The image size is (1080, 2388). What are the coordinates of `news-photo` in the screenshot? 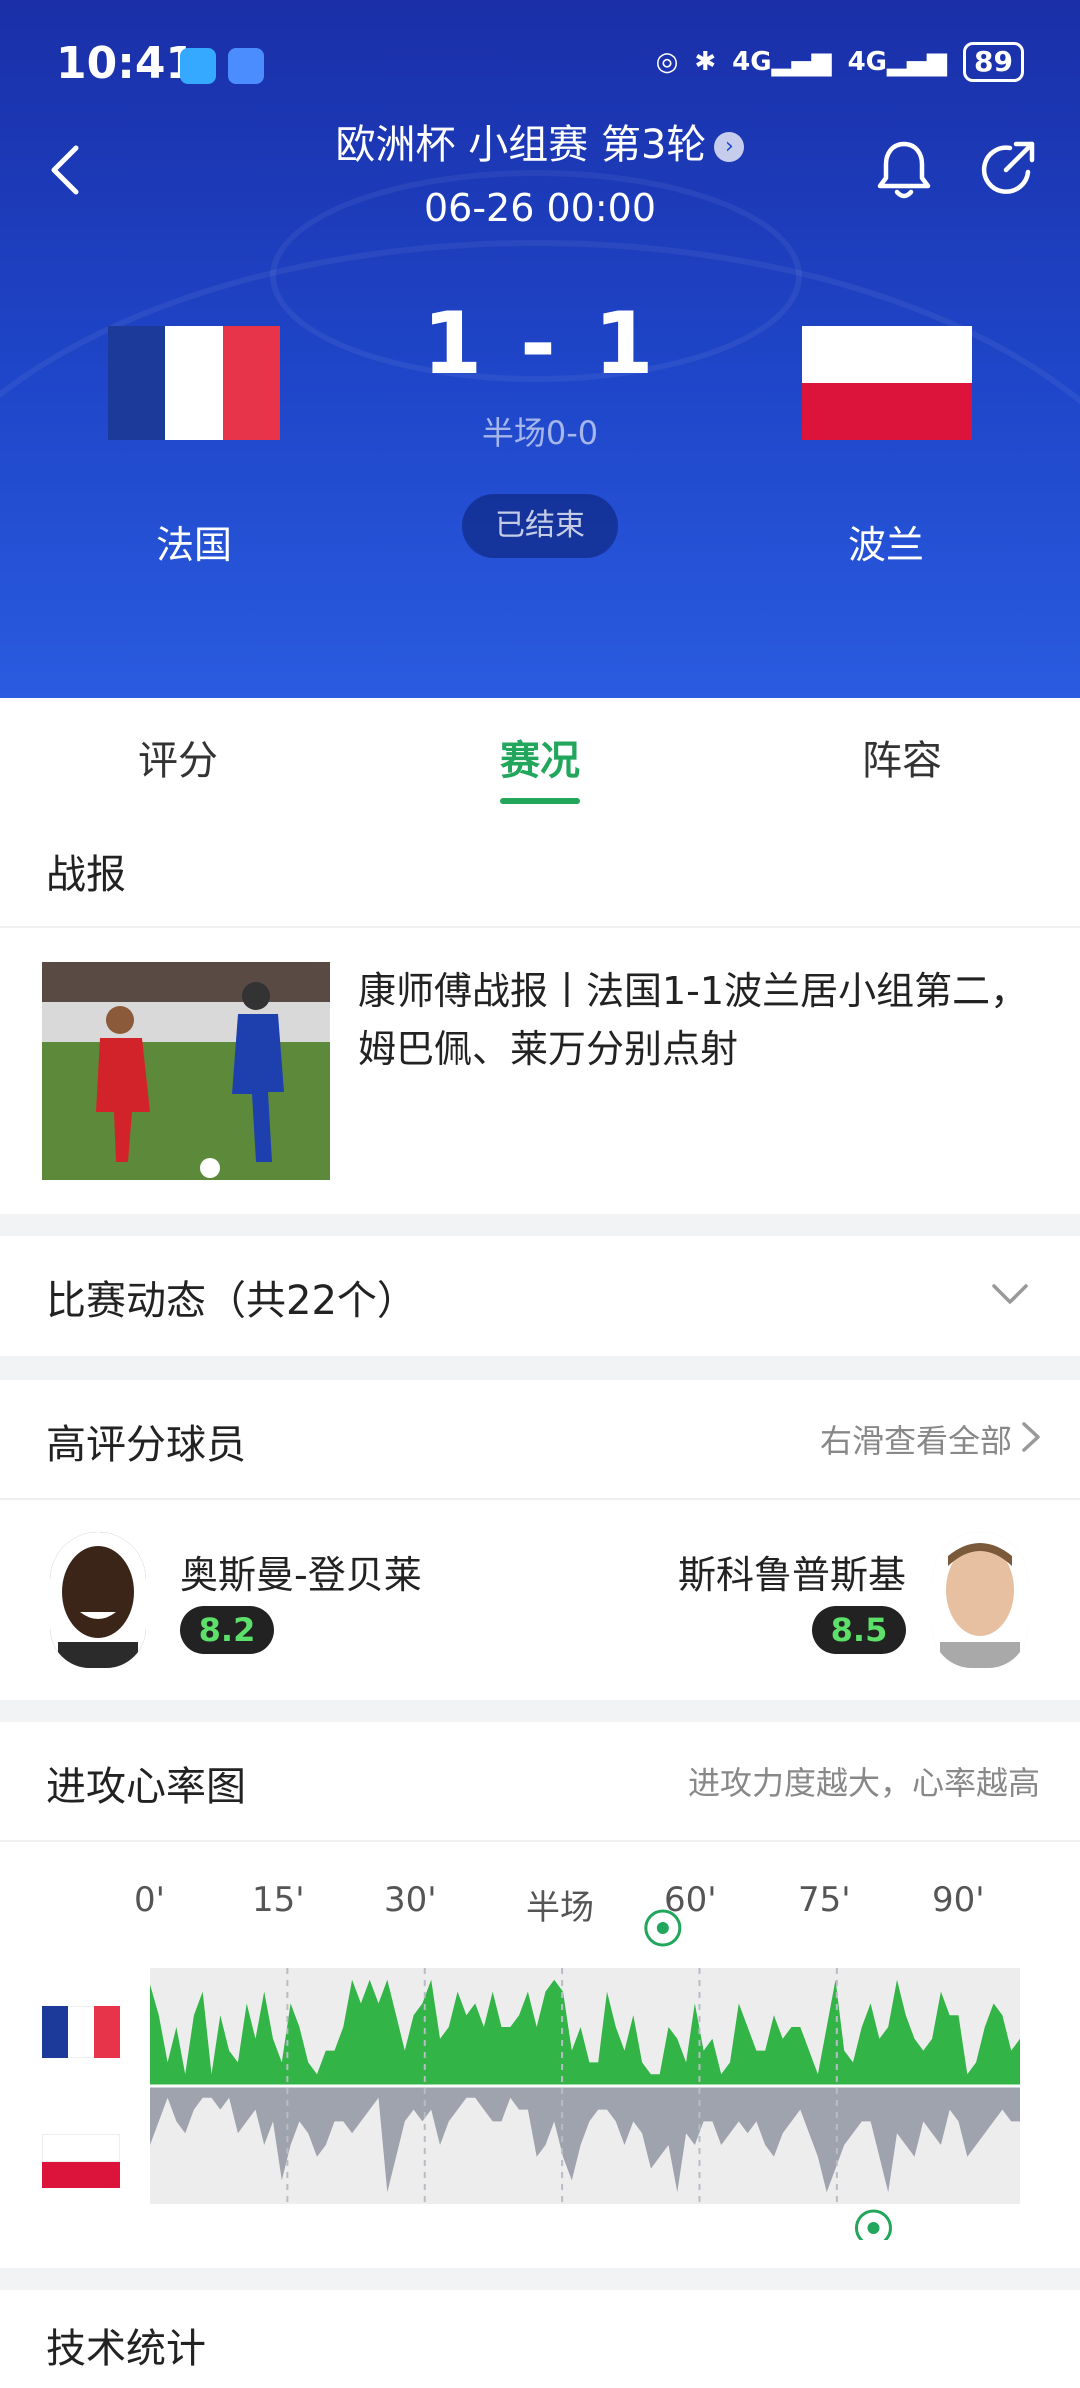 It's located at (186, 1071).